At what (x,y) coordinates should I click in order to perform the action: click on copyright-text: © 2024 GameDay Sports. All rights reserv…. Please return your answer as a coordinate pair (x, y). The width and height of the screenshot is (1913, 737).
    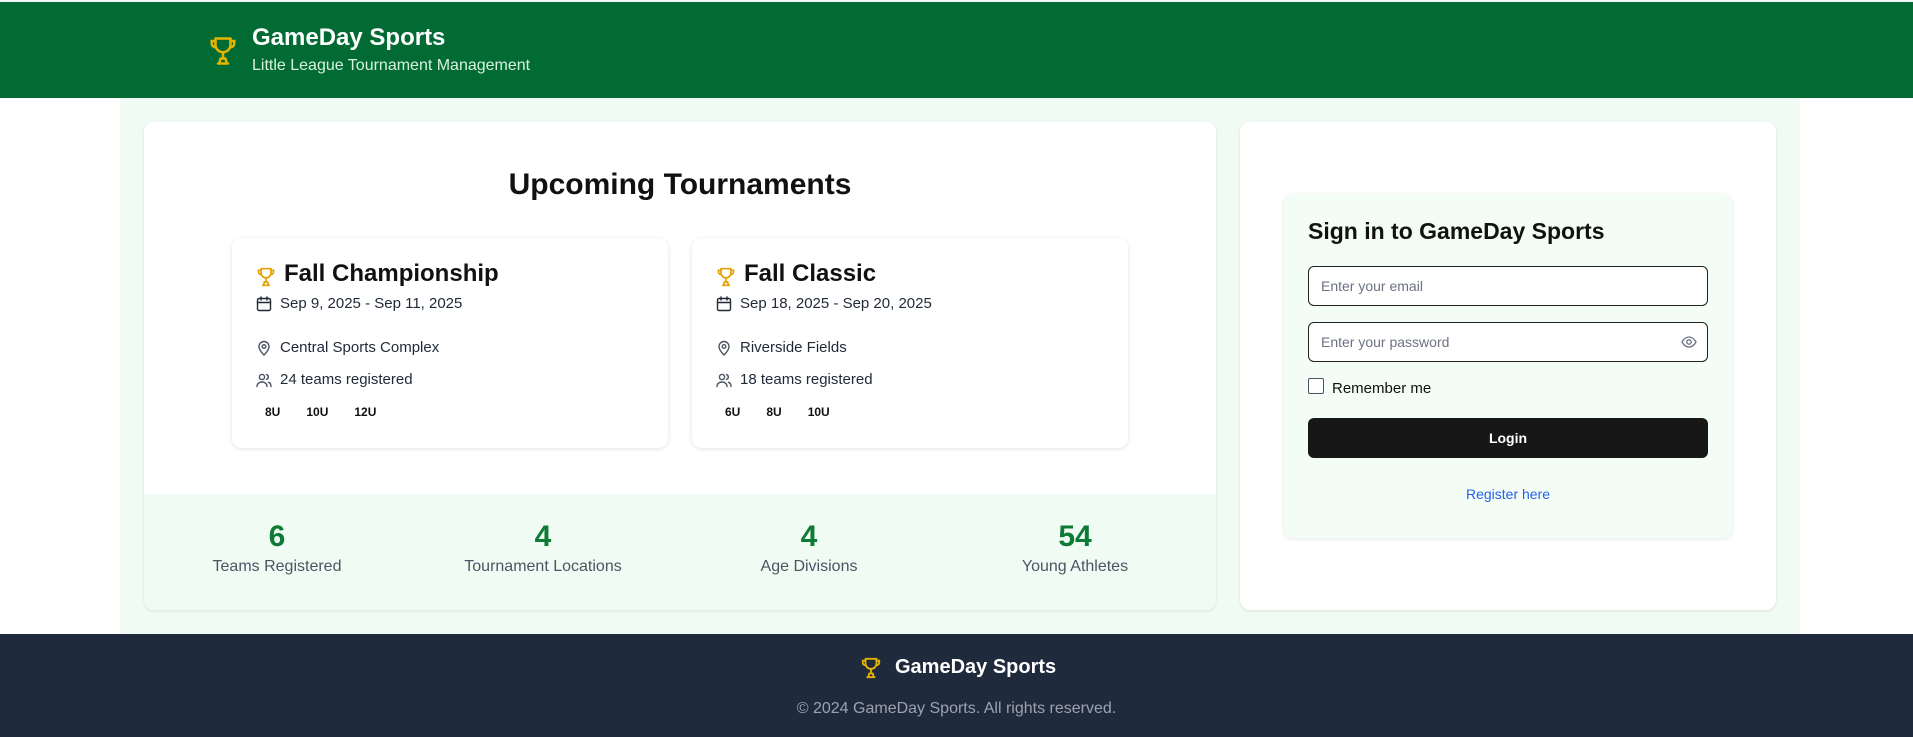
    Looking at the image, I should click on (956, 708).